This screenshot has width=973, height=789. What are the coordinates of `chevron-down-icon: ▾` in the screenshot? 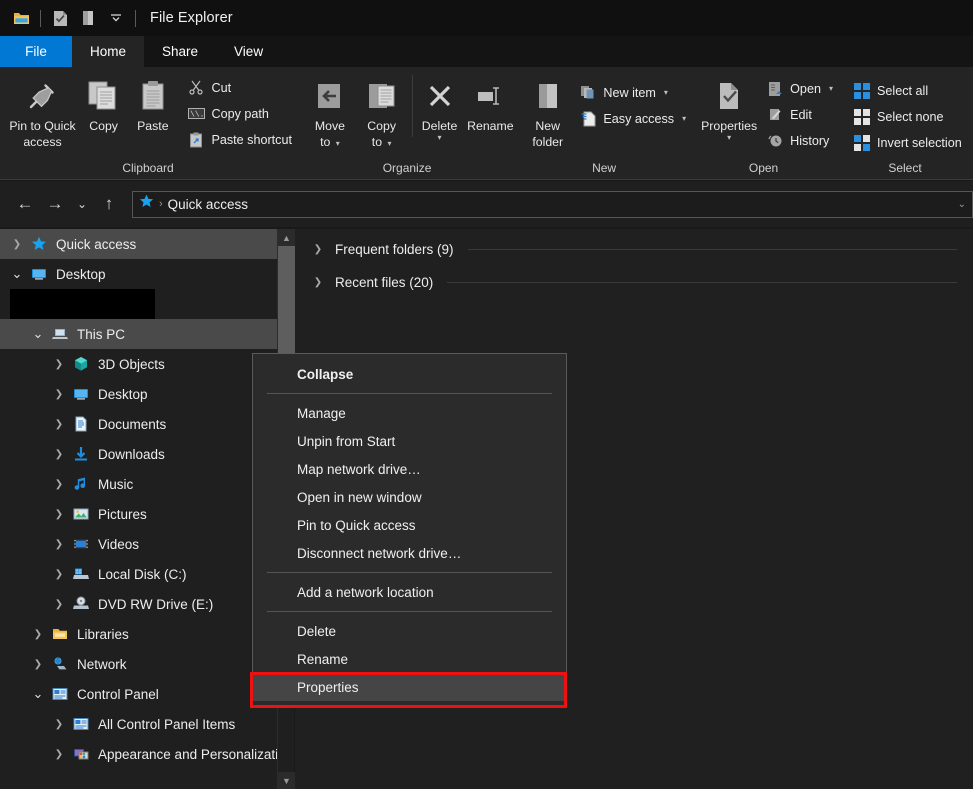 It's located at (729, 137).